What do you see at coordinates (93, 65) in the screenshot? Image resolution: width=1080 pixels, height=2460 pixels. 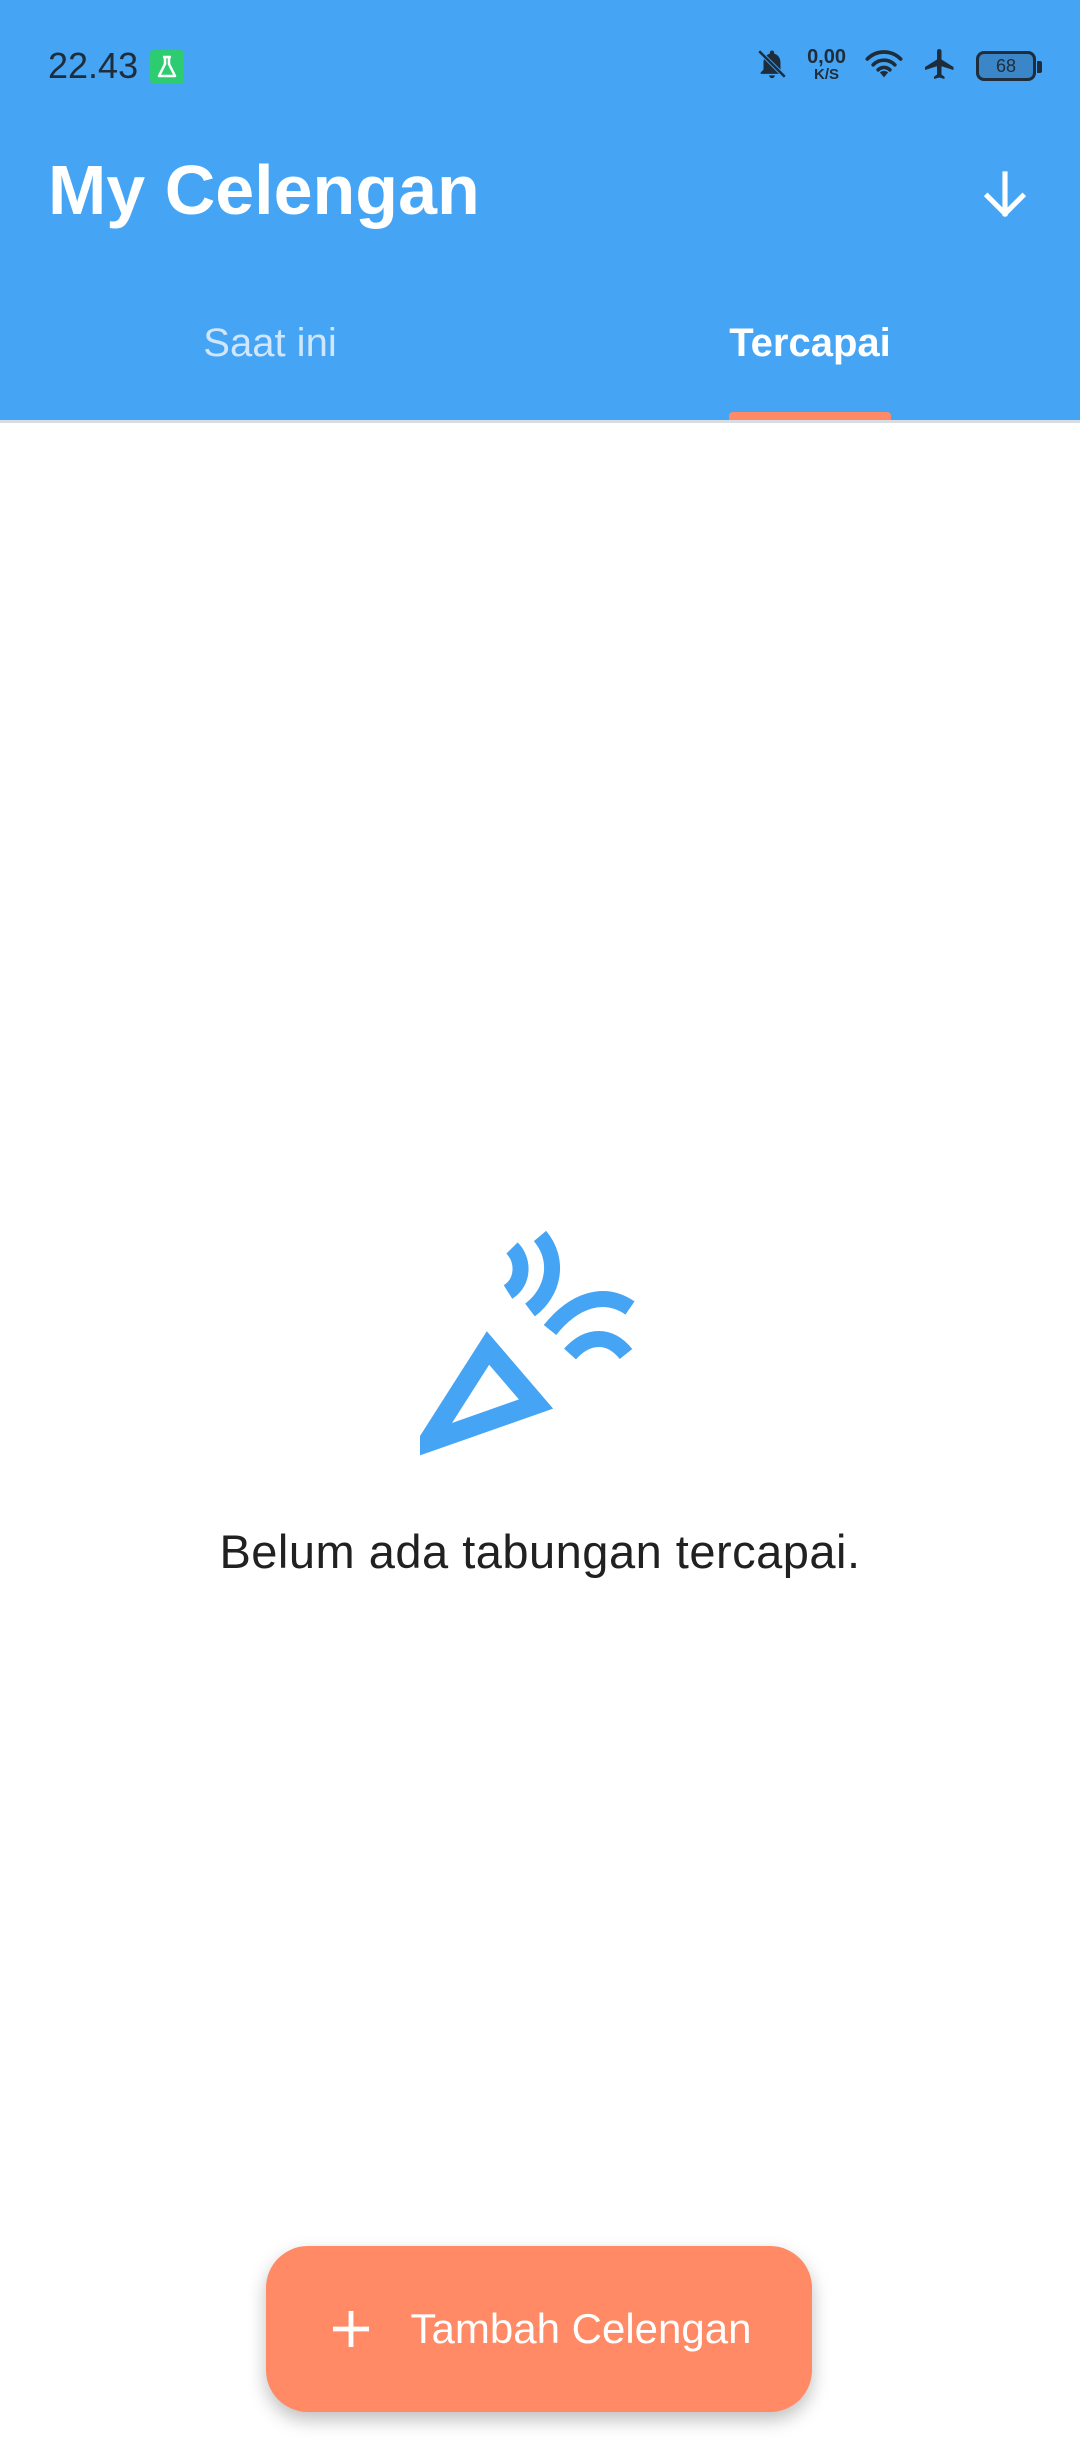 I see `status-time: 22.43` at bounding box center [93, 65].